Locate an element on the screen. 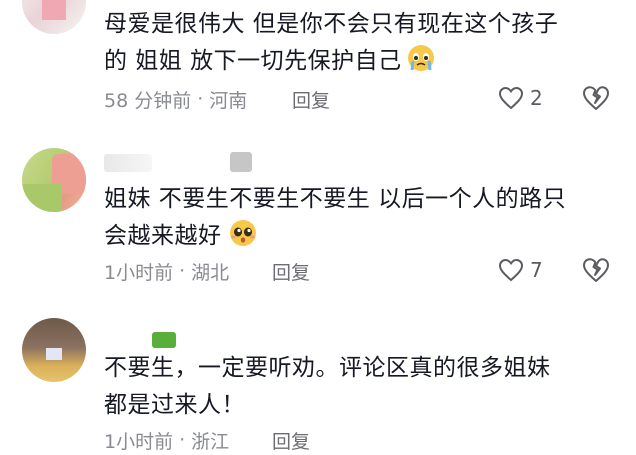 The width and height of the screenshot is (636, 455). comment-text-line: 会越来越好 is located at coordinates (359, 236).